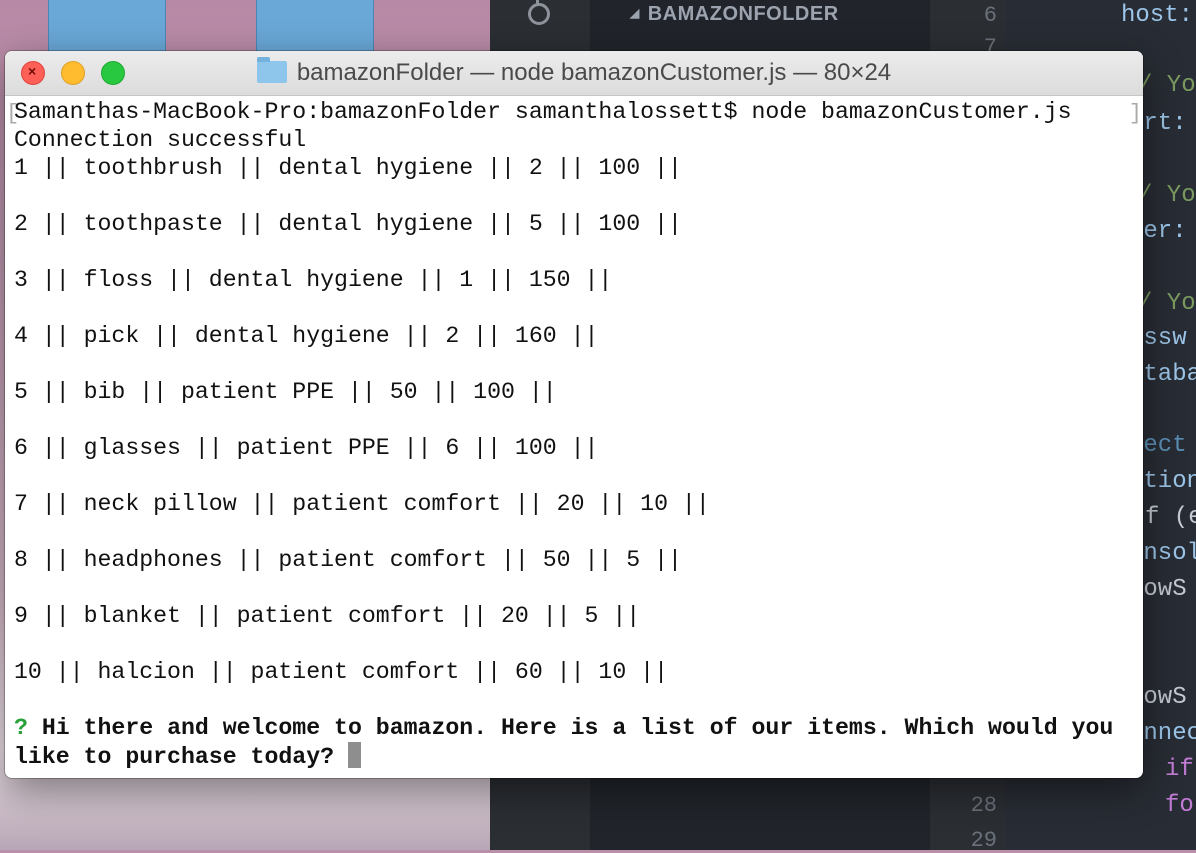  I want to click on text-cursor, so click(354, 755).